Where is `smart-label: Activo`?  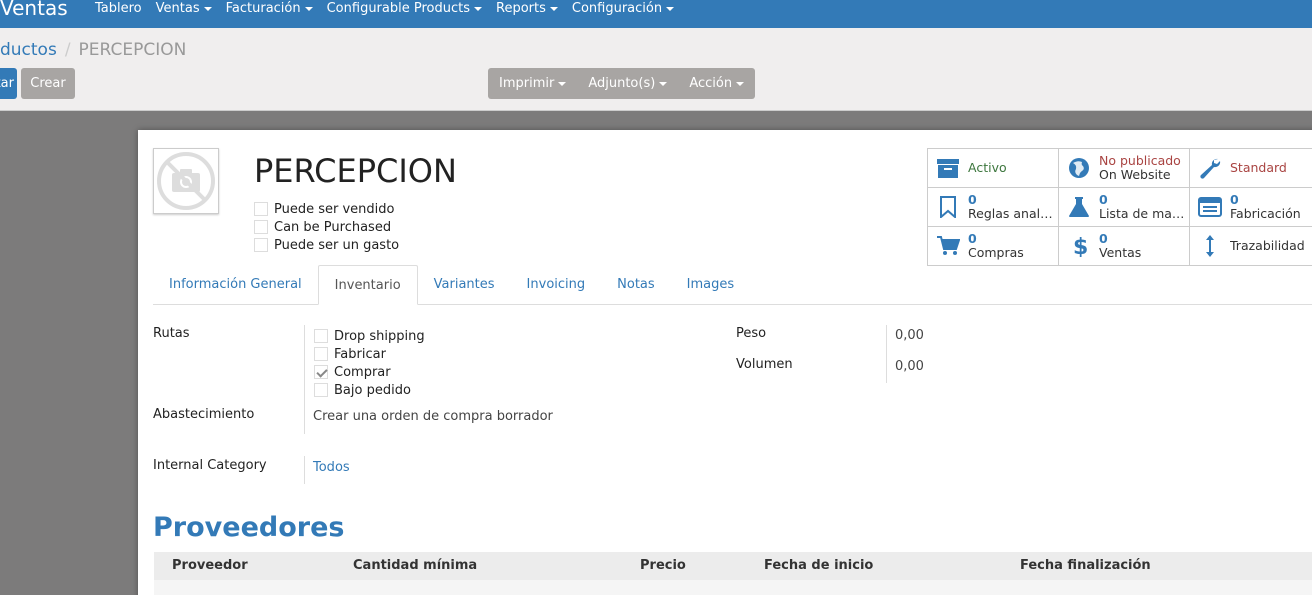
smart-label: Activo is located at coordinates (987, 167).